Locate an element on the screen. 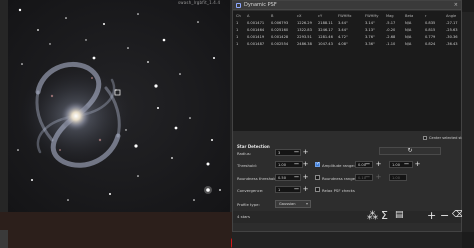  header-mag: Mag is located at coordinates (390, 16).